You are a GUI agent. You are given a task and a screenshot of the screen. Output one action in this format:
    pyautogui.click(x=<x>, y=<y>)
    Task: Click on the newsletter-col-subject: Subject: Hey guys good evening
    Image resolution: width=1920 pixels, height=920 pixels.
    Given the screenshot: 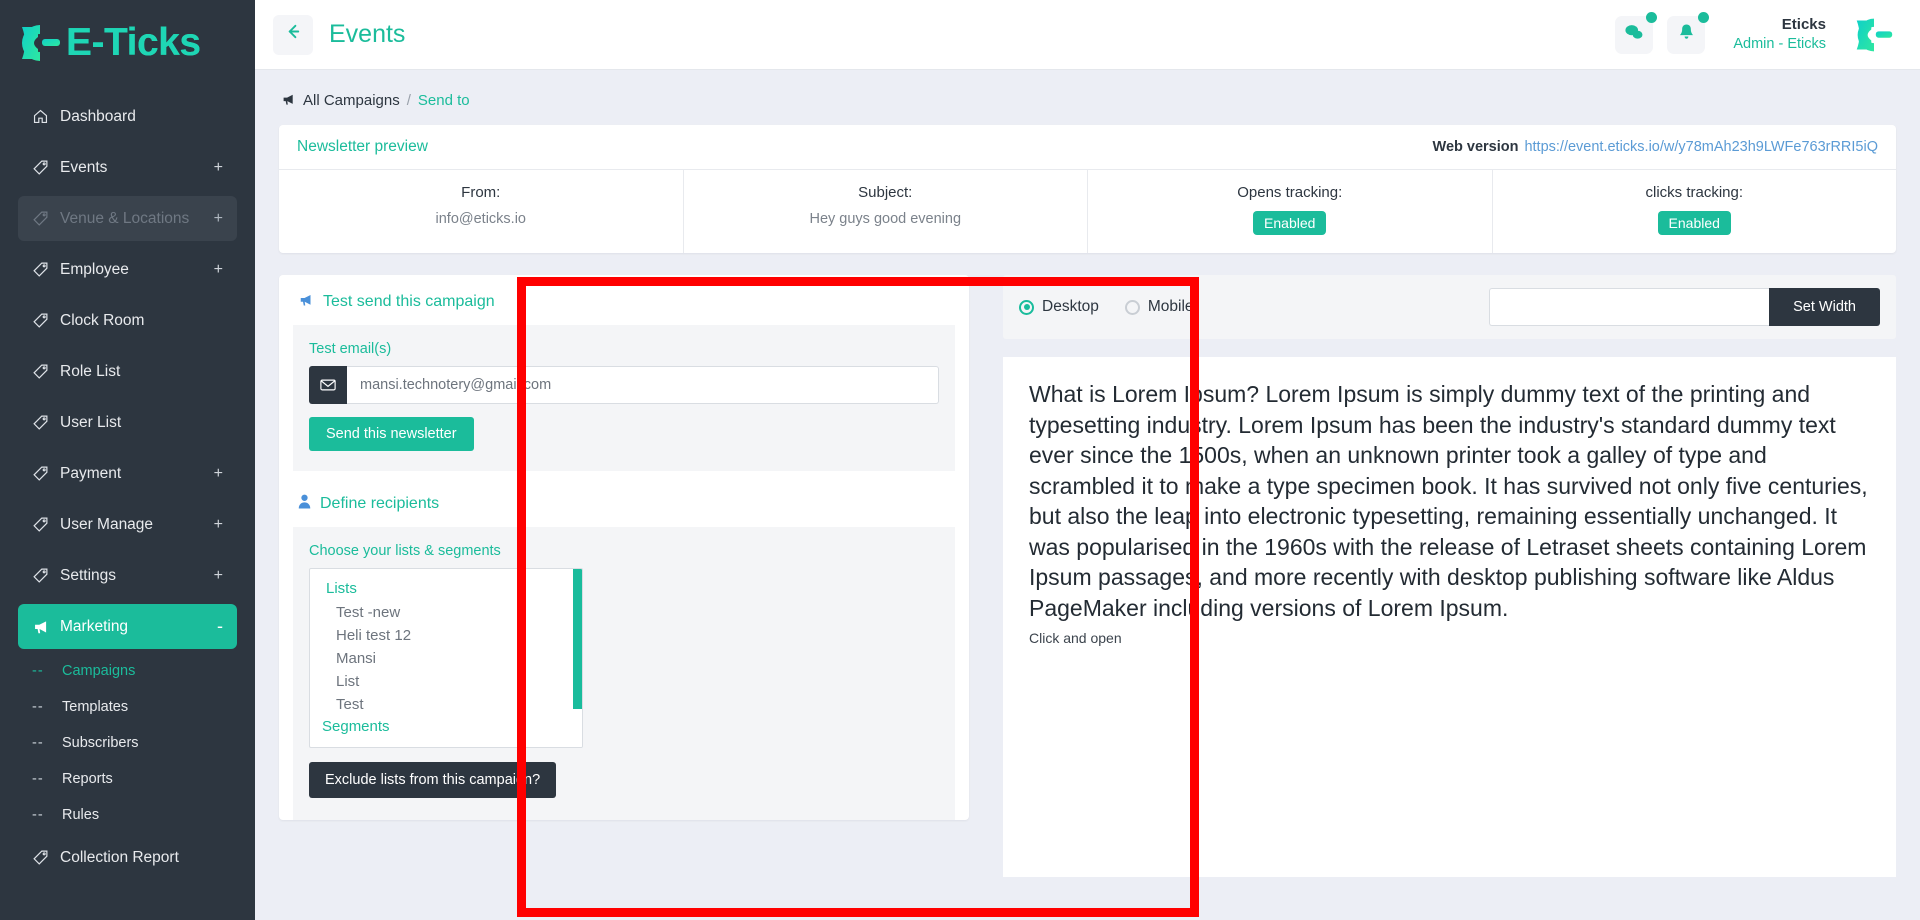 What is the action you would take?
    pyautogui.click(x=886, y=211)
    